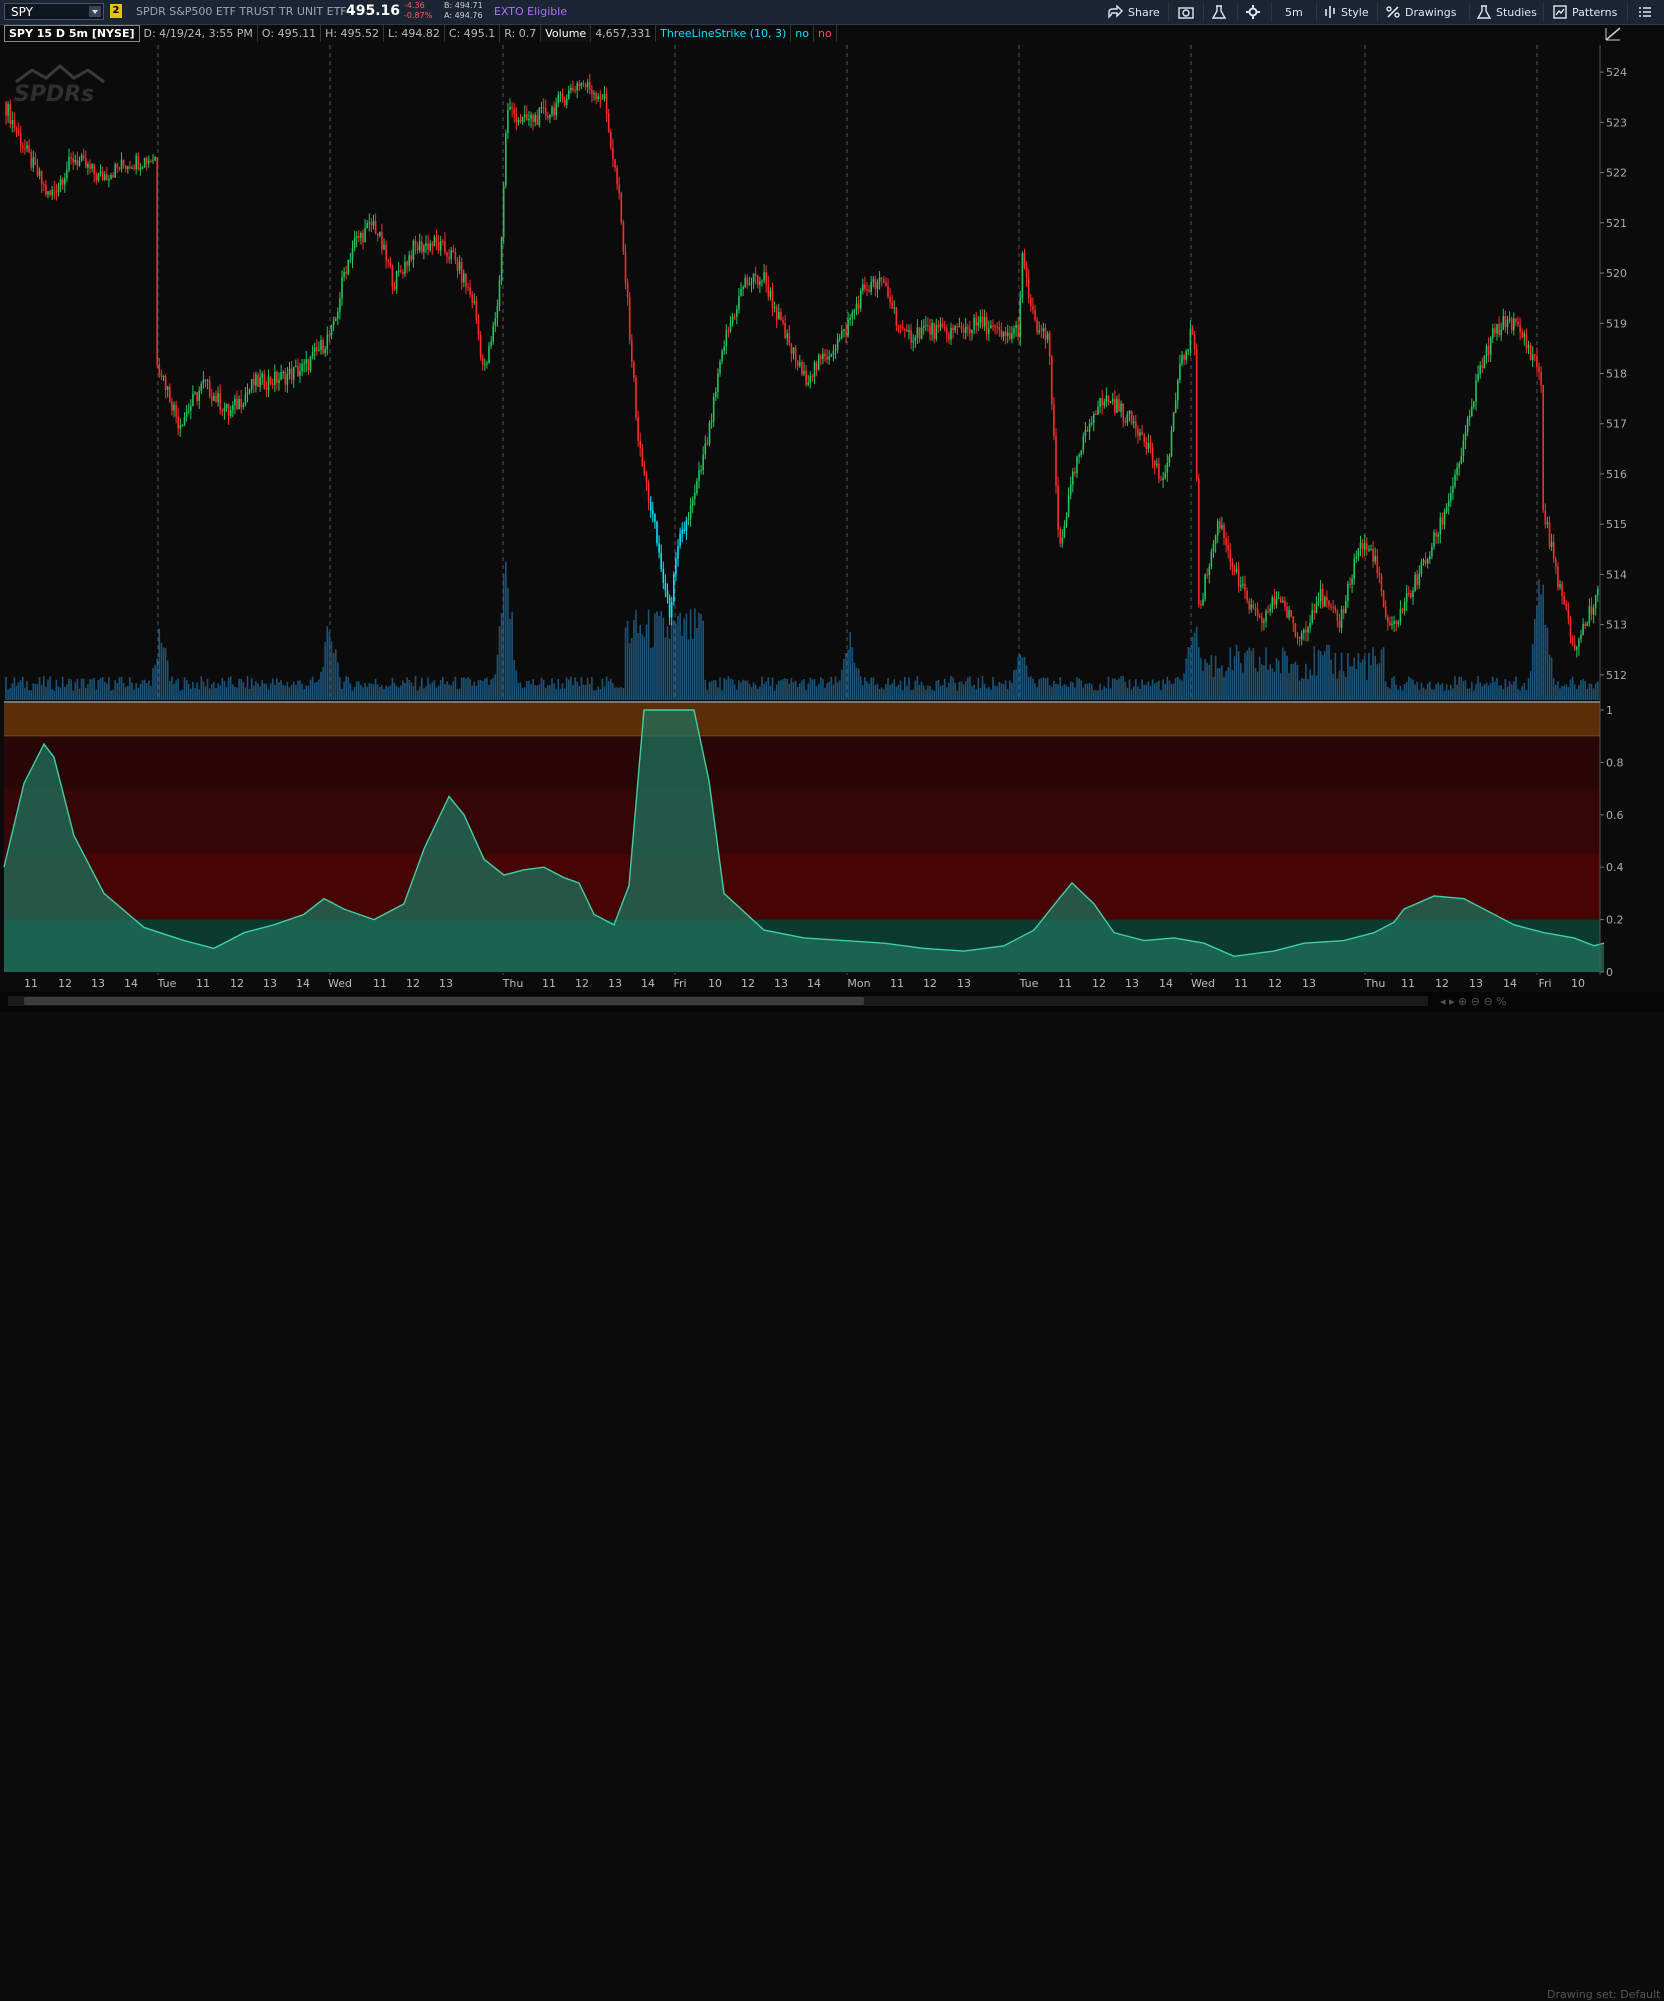  What do you see at coordinates (1613, 34) in the screenshot?
I see `cursor-tool-icon` at bounding box center [1613, 34].